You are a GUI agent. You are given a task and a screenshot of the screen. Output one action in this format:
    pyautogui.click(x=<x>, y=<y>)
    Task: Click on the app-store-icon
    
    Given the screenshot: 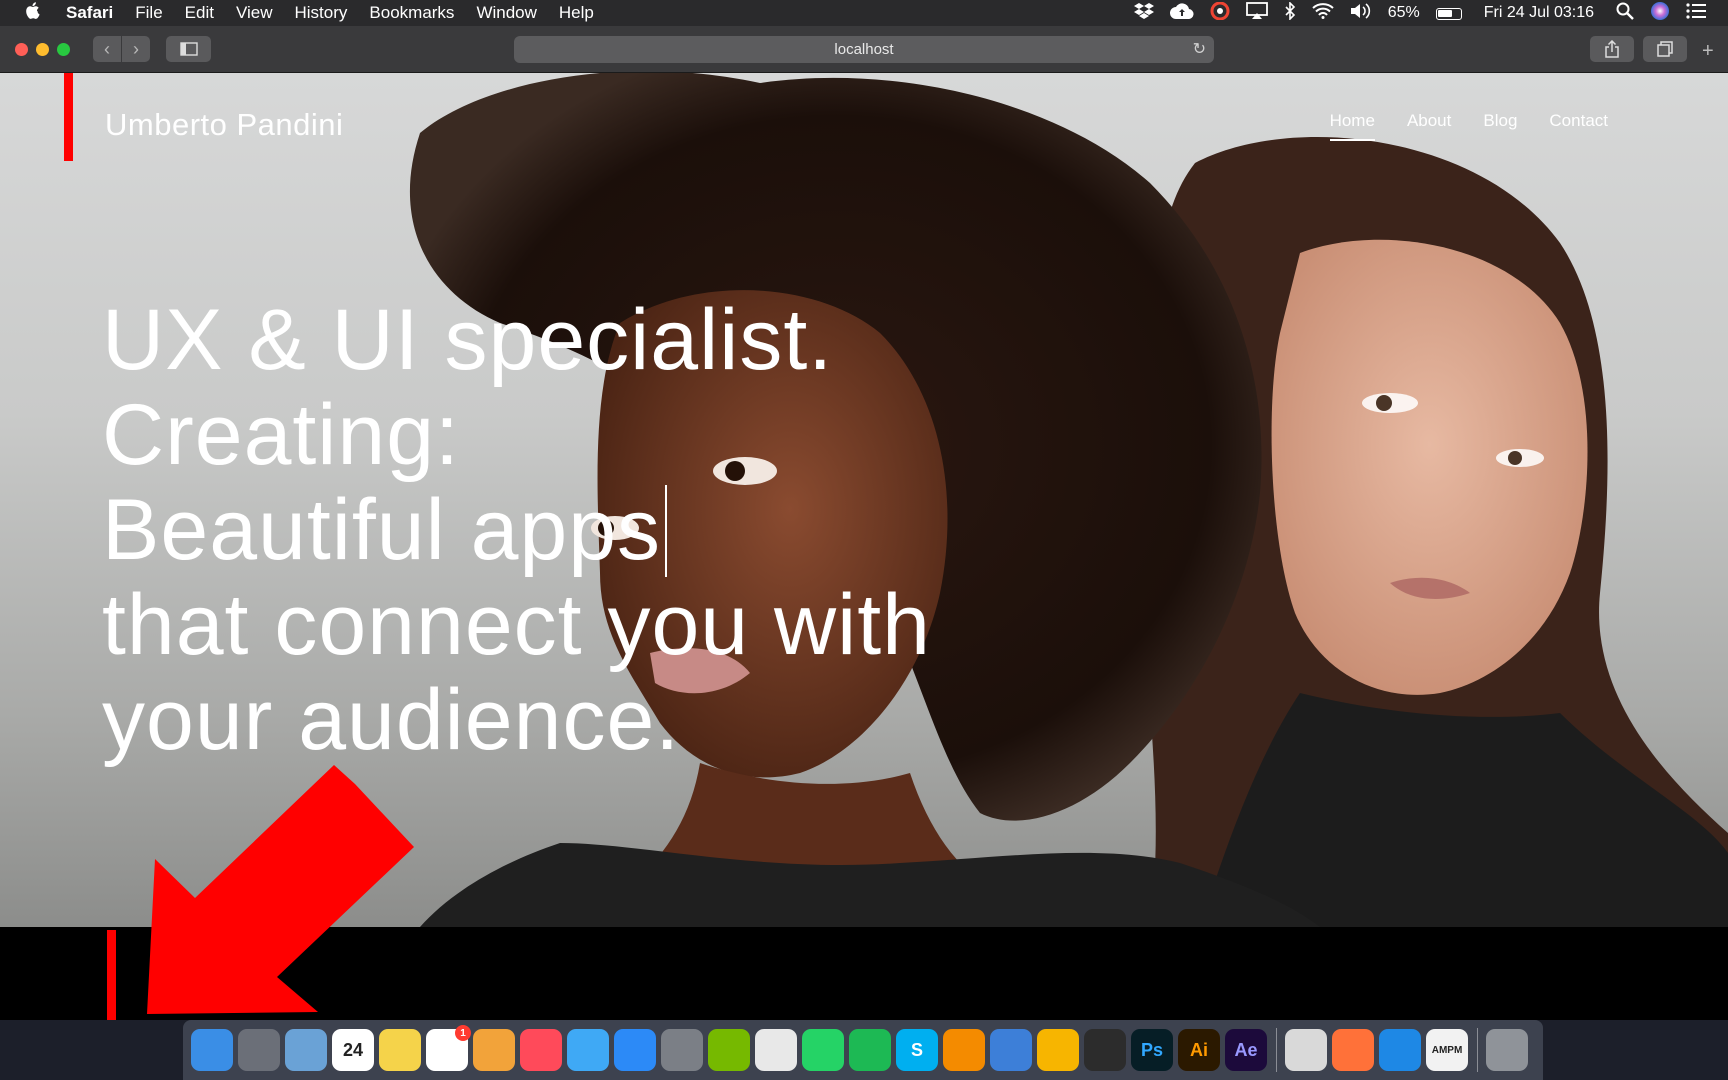 What is the action you would take?
    pyautogui.click(x=635, y=1050)
    